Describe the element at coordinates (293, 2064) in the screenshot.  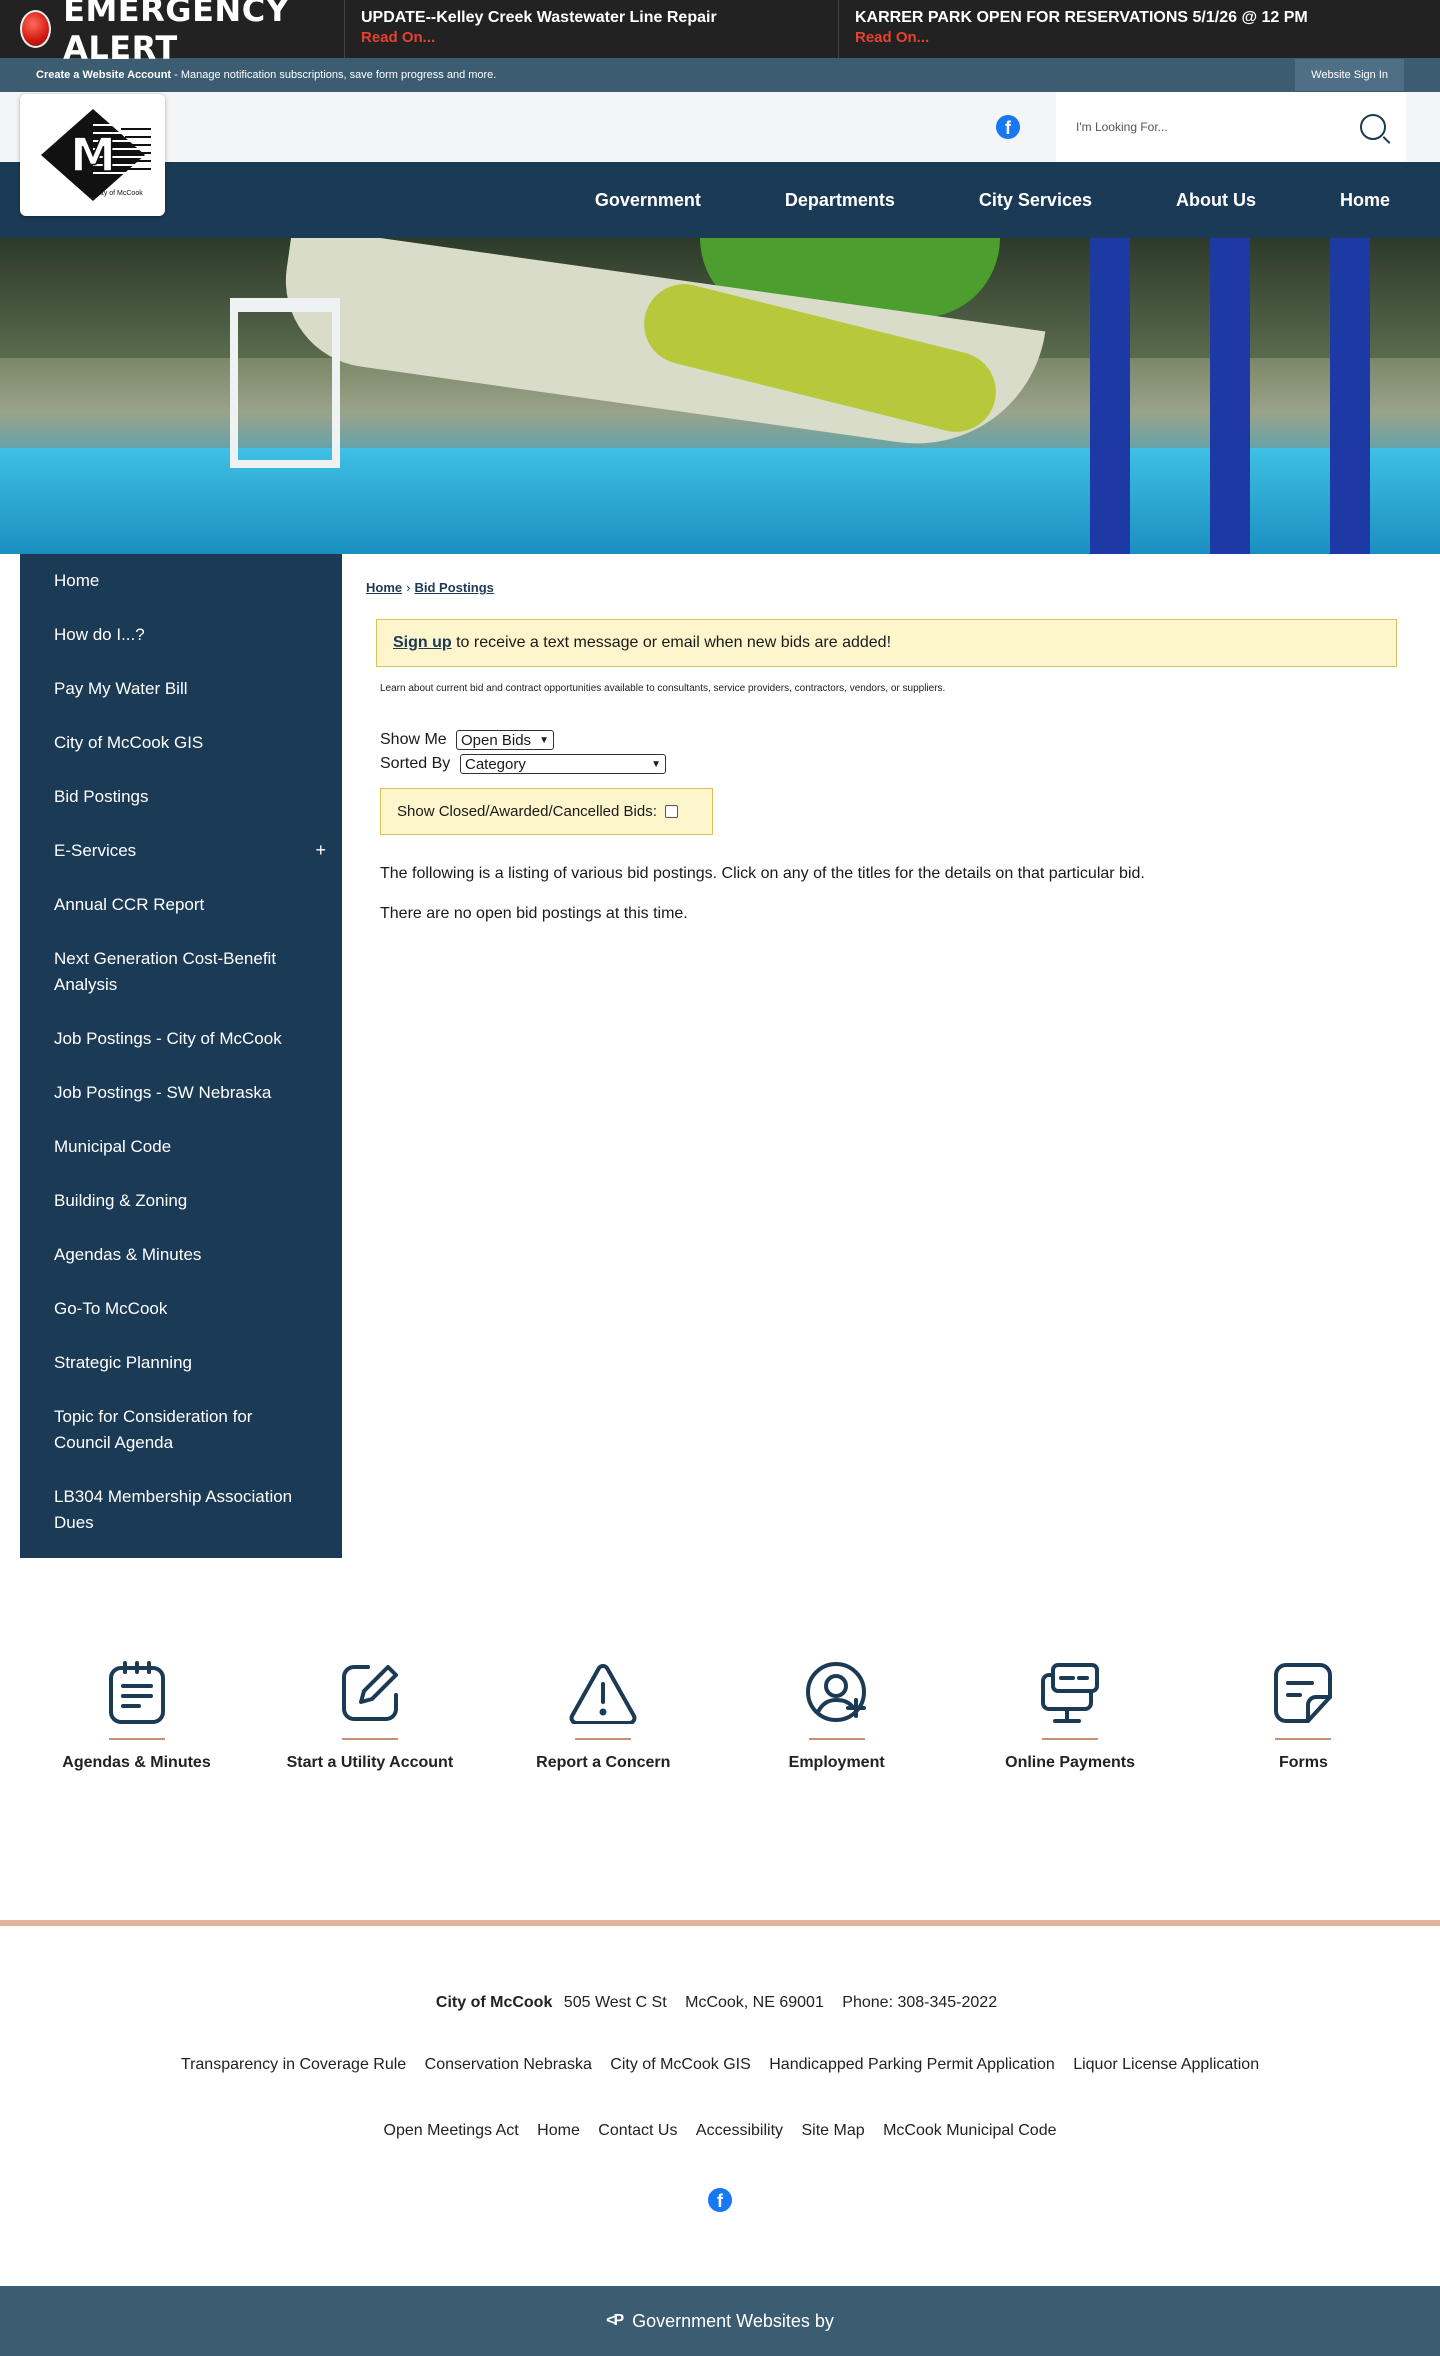
I see `footer-link: Transparency in Coverage Rule` at that location.